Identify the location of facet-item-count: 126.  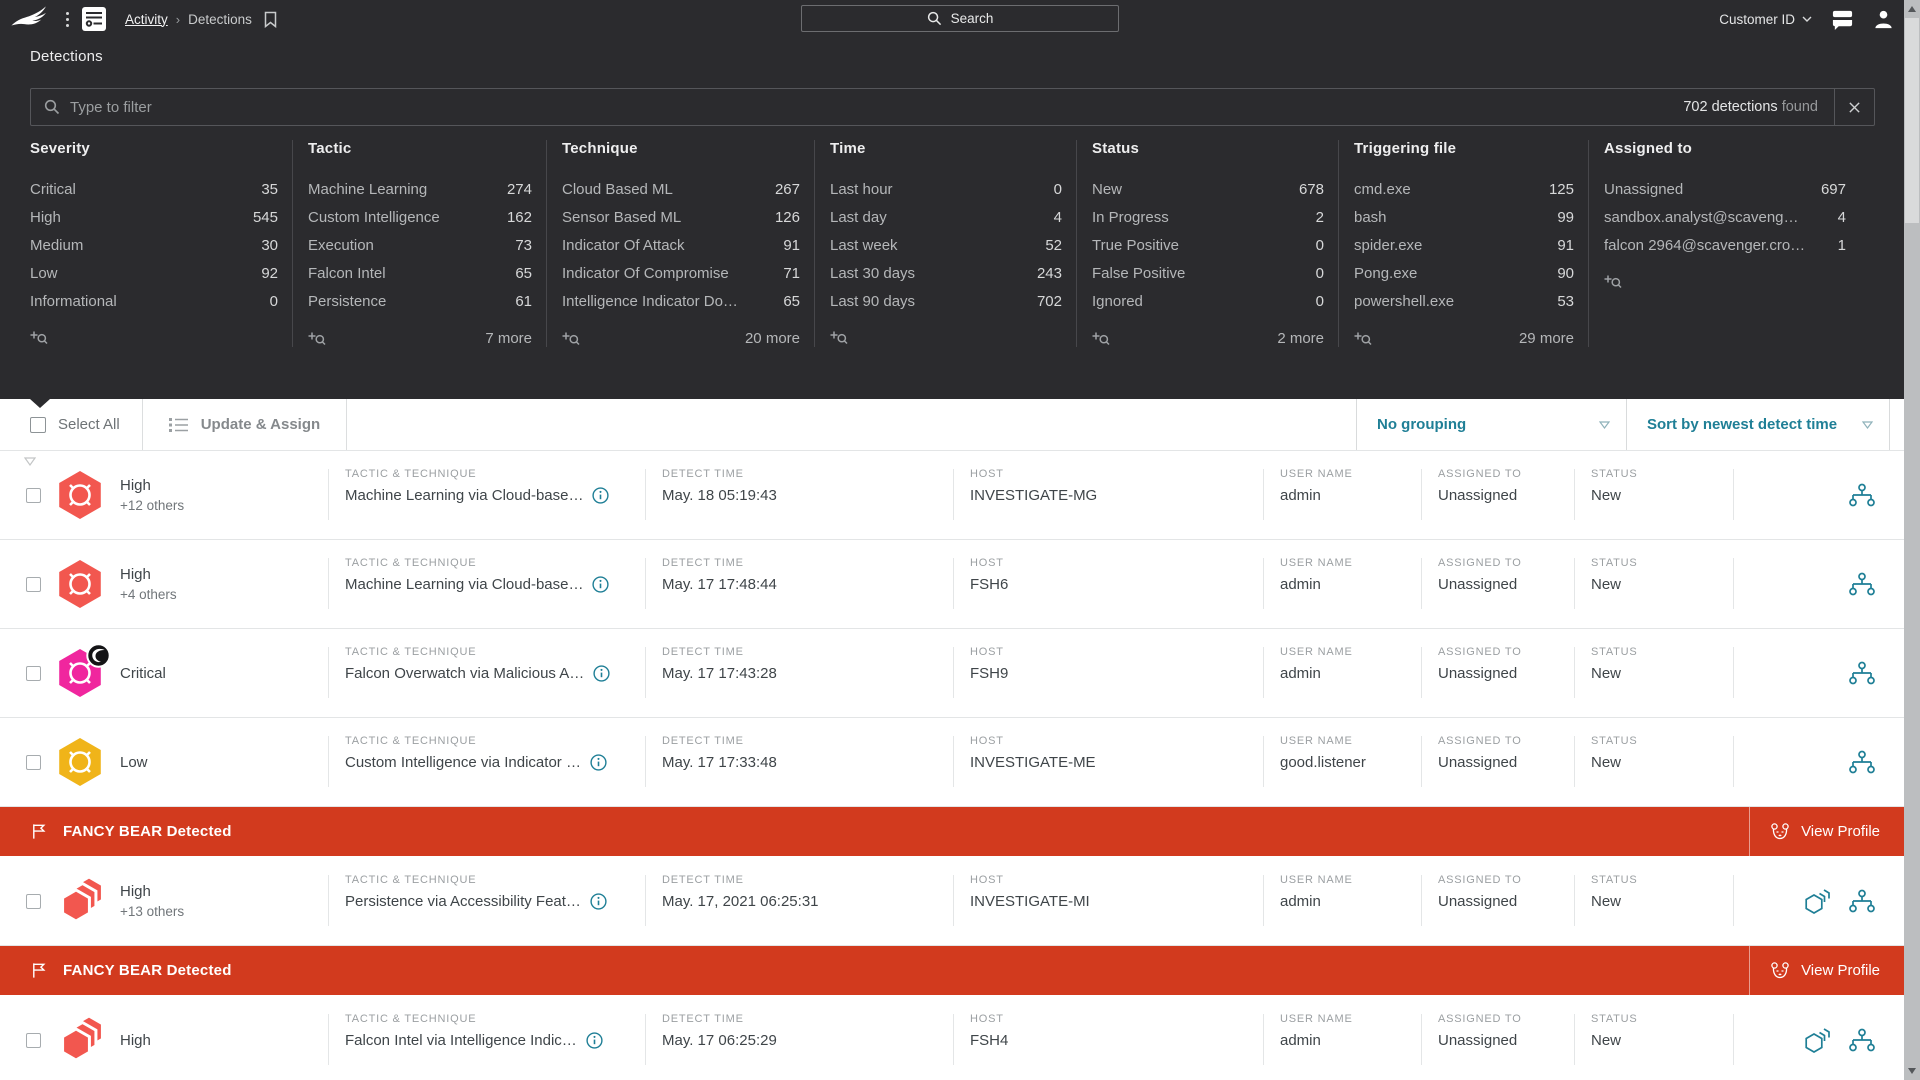
(787, 217).